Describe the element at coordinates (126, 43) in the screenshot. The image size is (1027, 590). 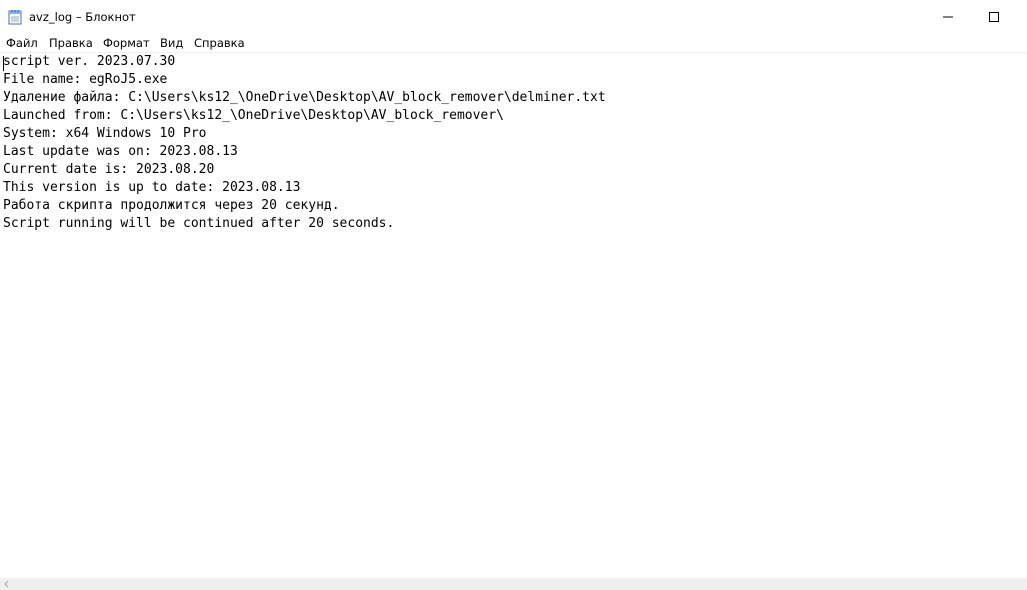
I see `menu-format: Формат` at that location.